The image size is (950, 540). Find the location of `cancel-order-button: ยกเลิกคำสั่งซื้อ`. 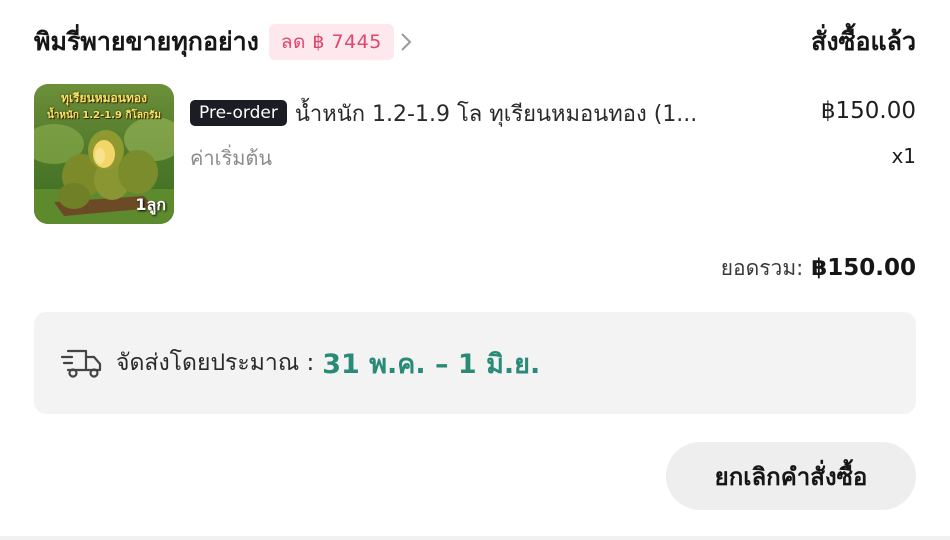

cancel-order-button: ยกเลิกคำสั่งซื้อ is located at coordinates (791, 476).